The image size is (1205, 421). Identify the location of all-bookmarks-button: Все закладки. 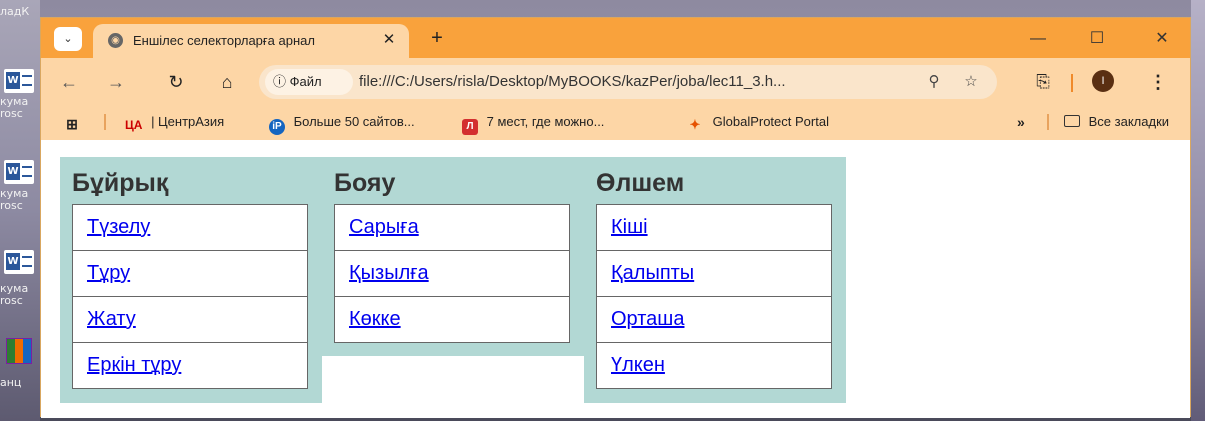
(1116, 122).